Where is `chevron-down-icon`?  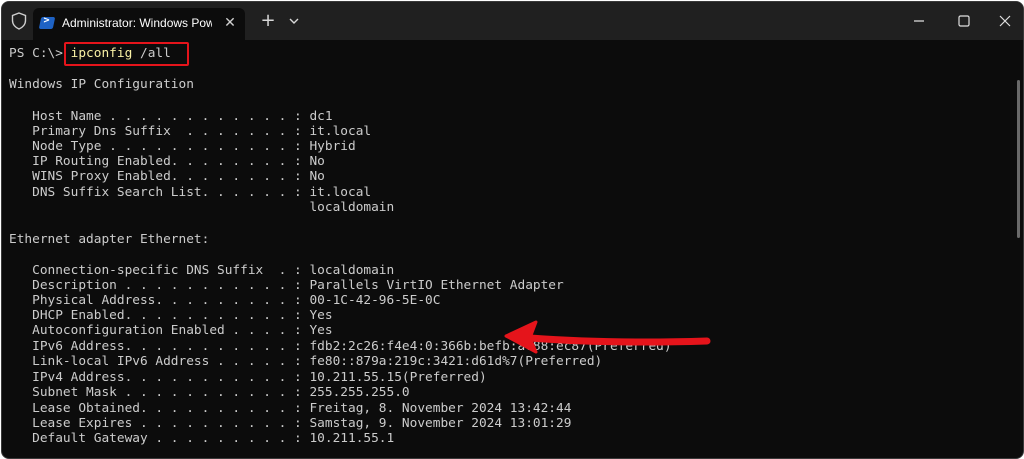
chevron-down-icon is located at coordinates (294, 21).